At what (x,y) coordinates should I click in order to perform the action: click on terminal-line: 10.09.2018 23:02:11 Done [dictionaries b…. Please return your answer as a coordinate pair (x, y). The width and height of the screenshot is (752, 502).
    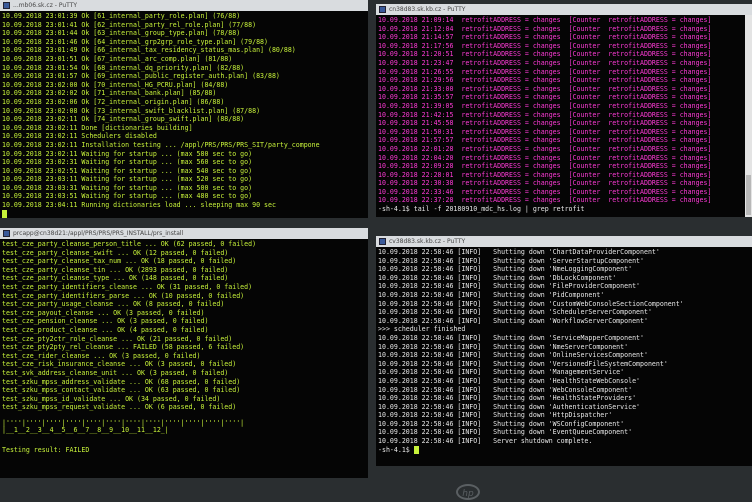
    Looking at the image, I should click on (97, 127).